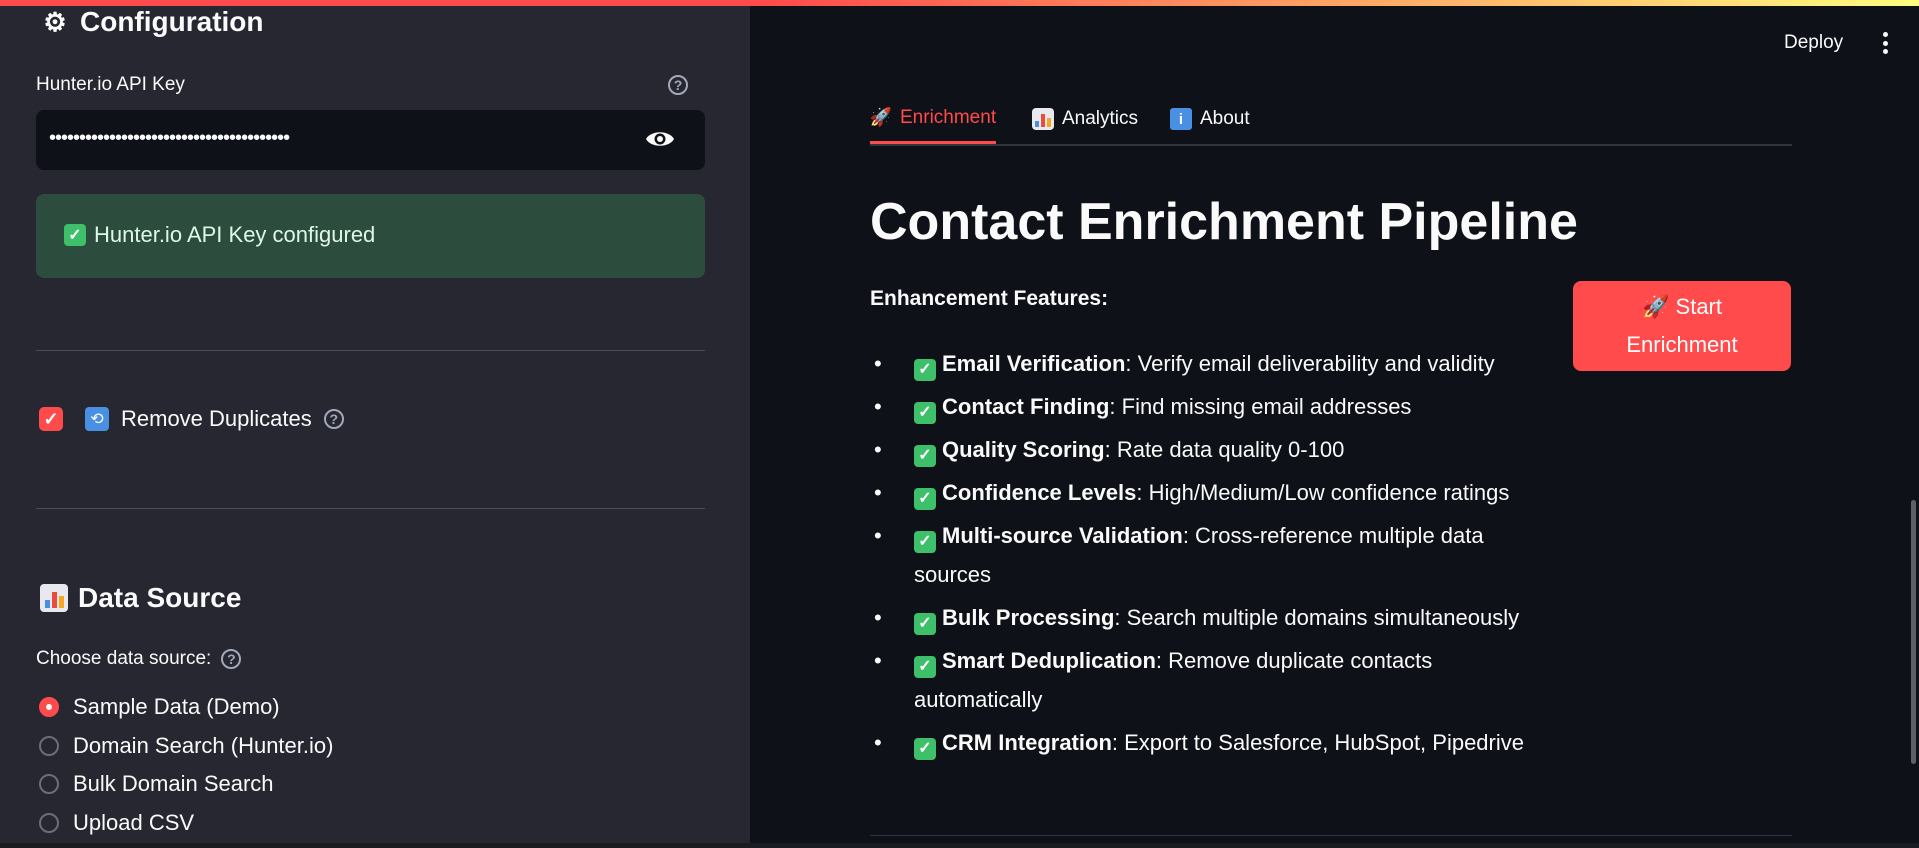  What do you see at coordinates (933, 121) in the screenshot?
I see `tab-enrichment: 🚀 Enrichment` at bounding box center [933, 121].